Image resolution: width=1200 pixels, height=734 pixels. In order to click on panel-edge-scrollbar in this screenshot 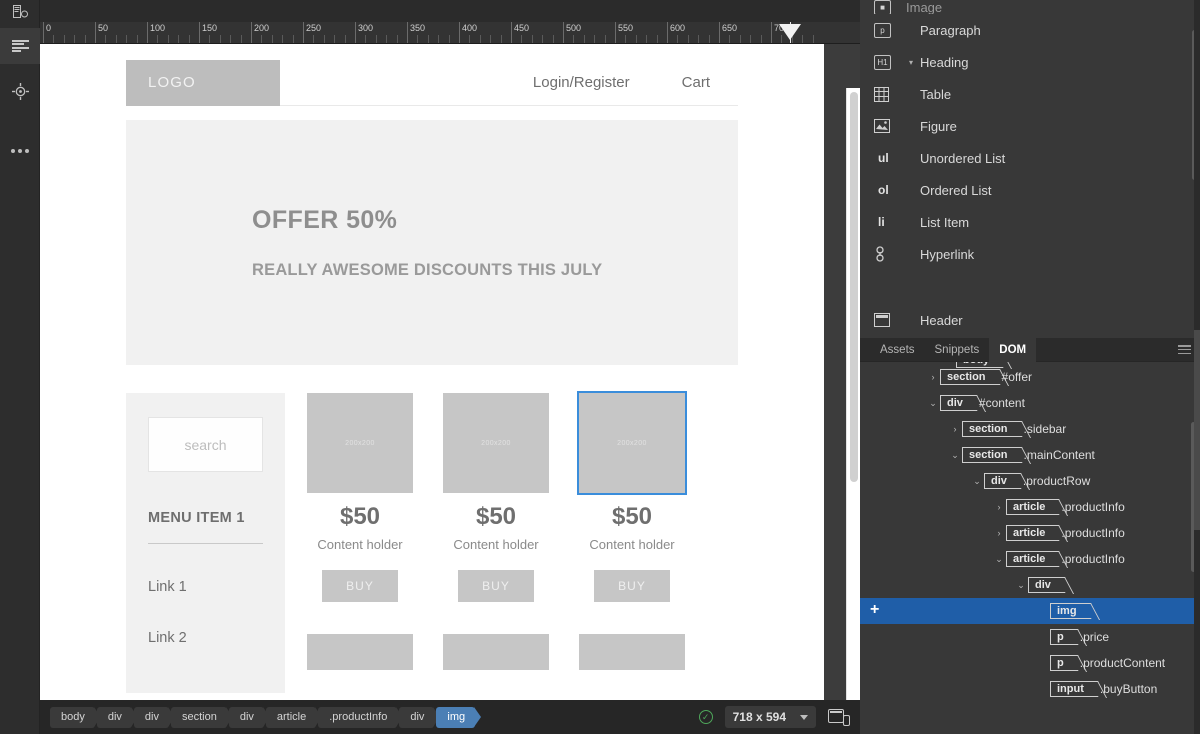, I will do `click(1197, 367)`.